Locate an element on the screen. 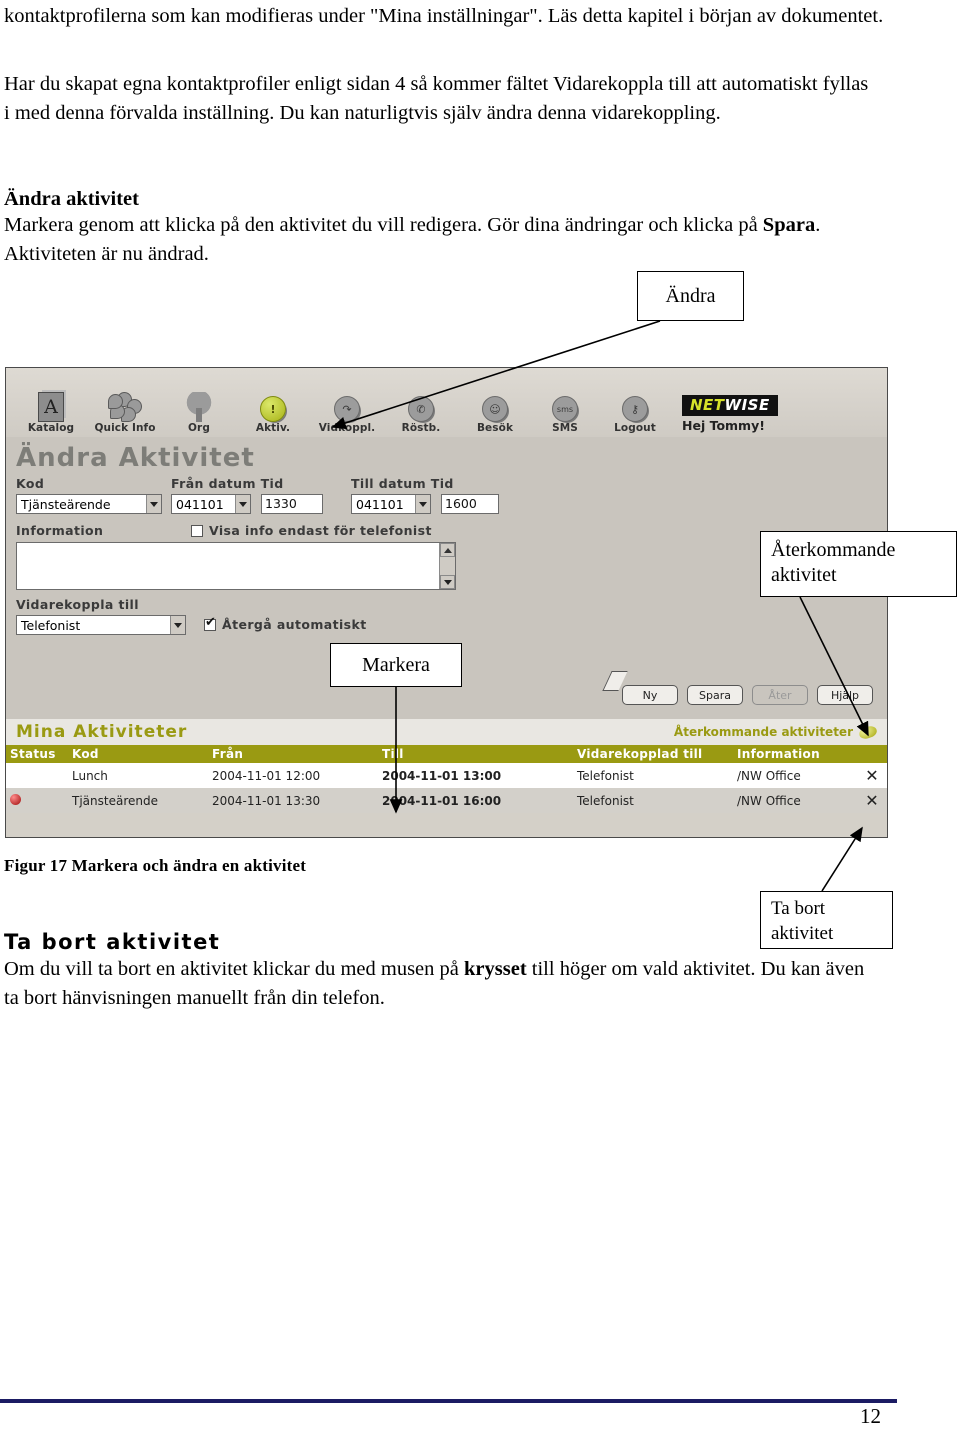  callout-andra: Ändra is located at coordinates (690, 296).